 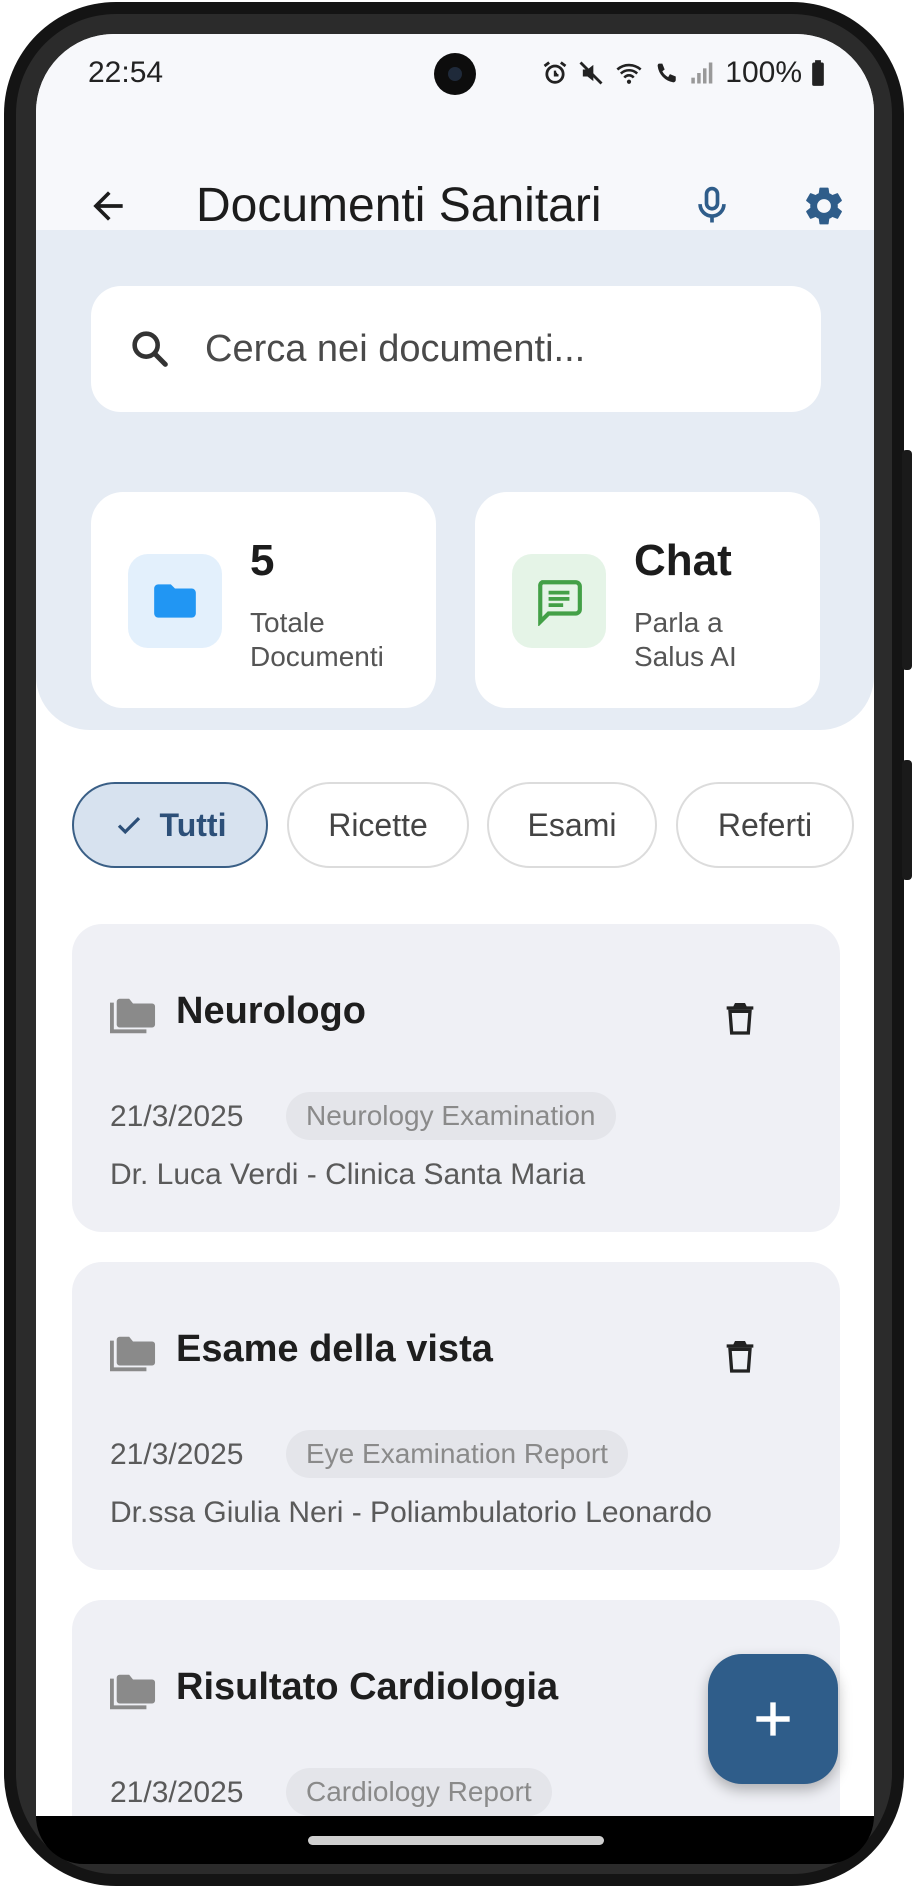 What do you see at coordinates (457, 1454) in the screenshot?
I see `document-type-tag: Eye Examination Report` at bounding box center [457, 1454].